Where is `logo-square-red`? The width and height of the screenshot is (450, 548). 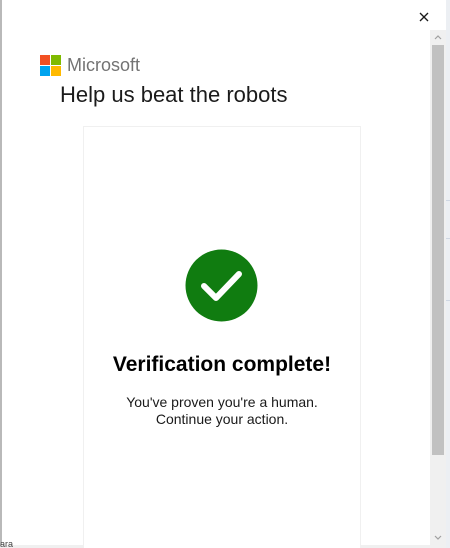
logo-square-red is located at coordinates (45, 60).